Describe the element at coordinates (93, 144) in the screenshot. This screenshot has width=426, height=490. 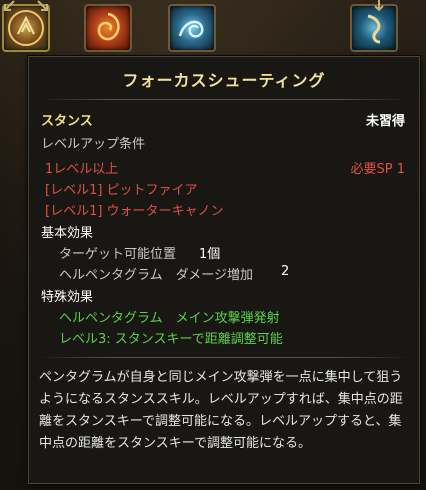
I see `levelup-condition-label: レベルアップ条件` at that location.